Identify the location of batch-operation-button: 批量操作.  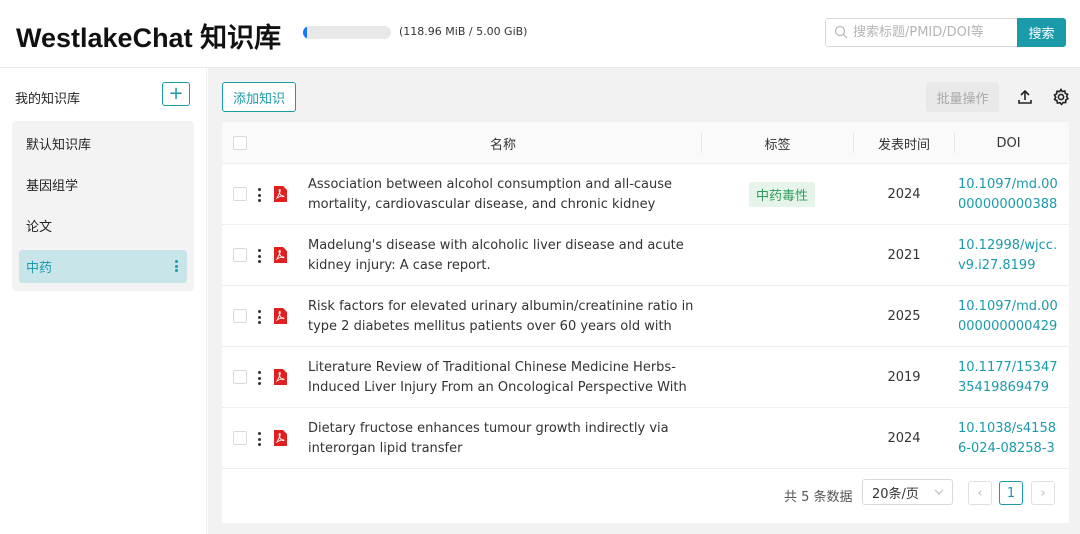
(962, 97).